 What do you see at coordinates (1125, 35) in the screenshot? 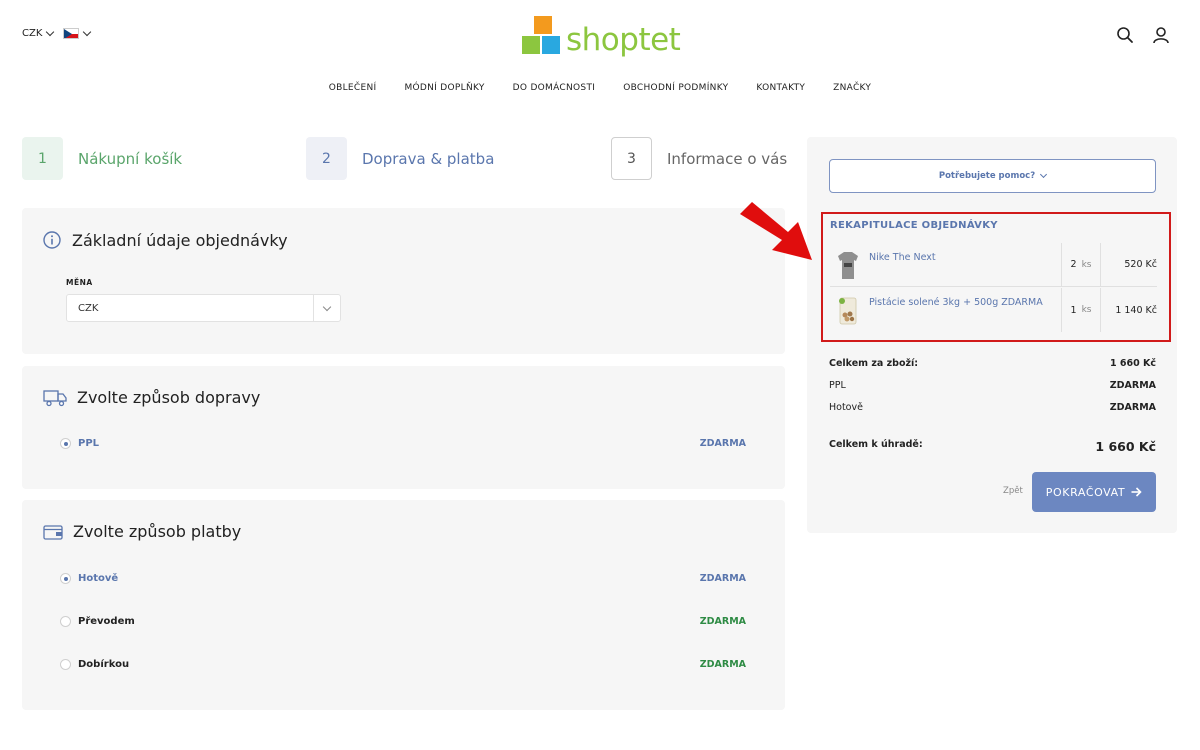
I see `search-icon` at bounding box center [1125, 35].